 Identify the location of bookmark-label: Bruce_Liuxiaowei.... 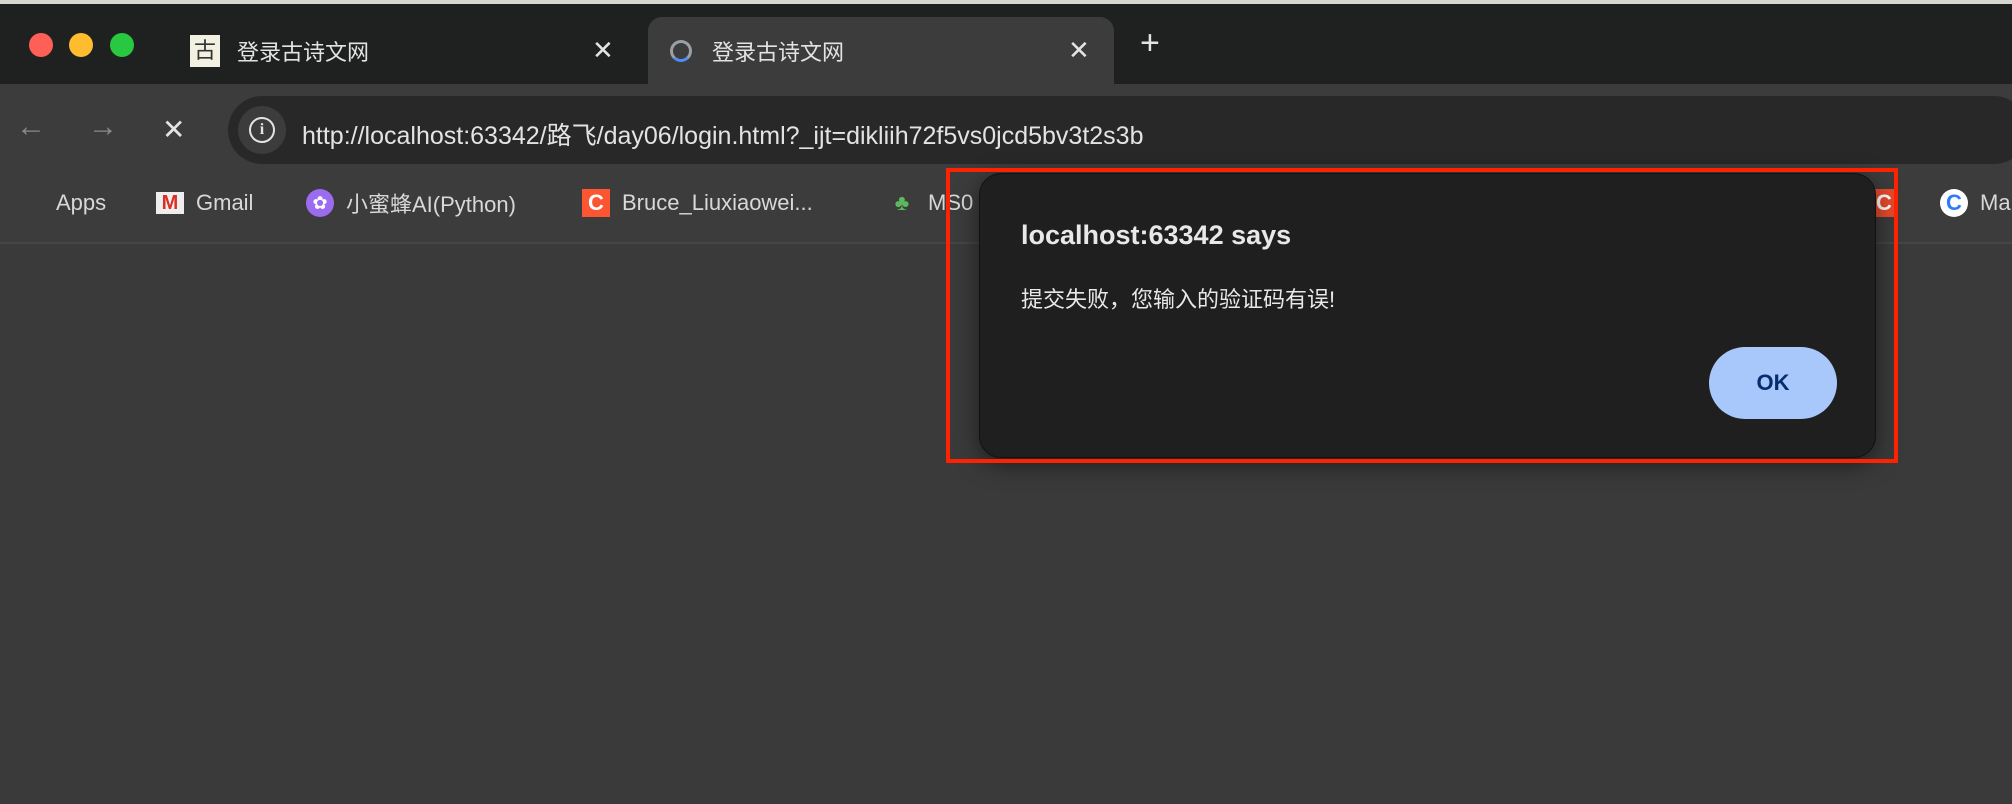
(717, 202).